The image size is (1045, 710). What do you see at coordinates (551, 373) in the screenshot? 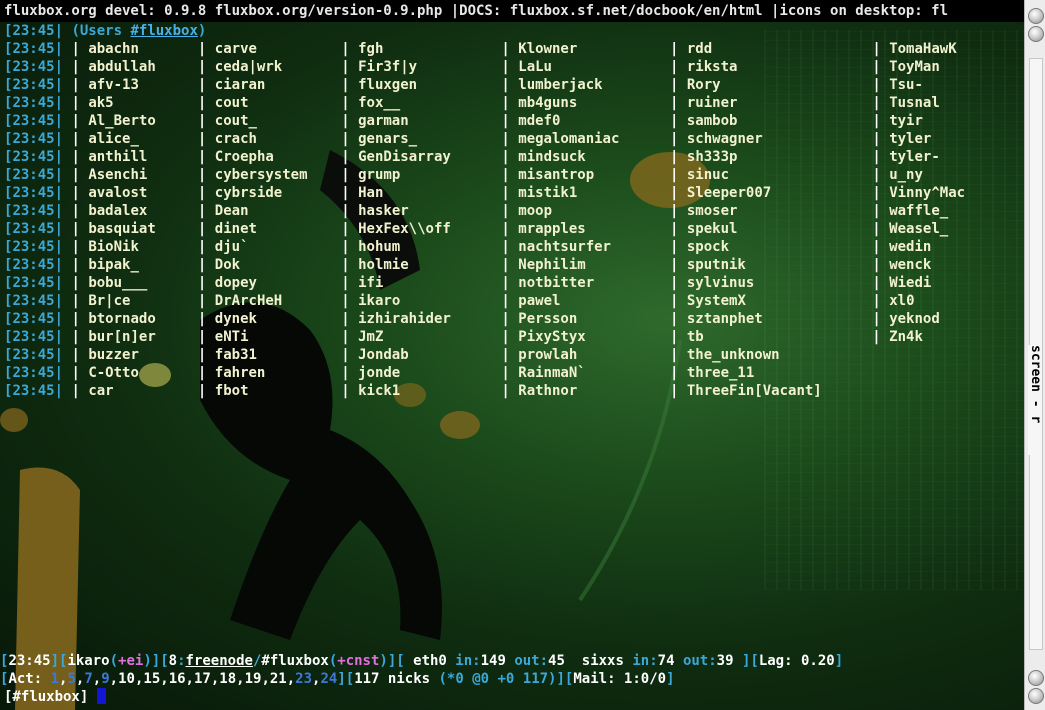
I see `user-nick: RainmaN`` at bounding box center [551, 373].